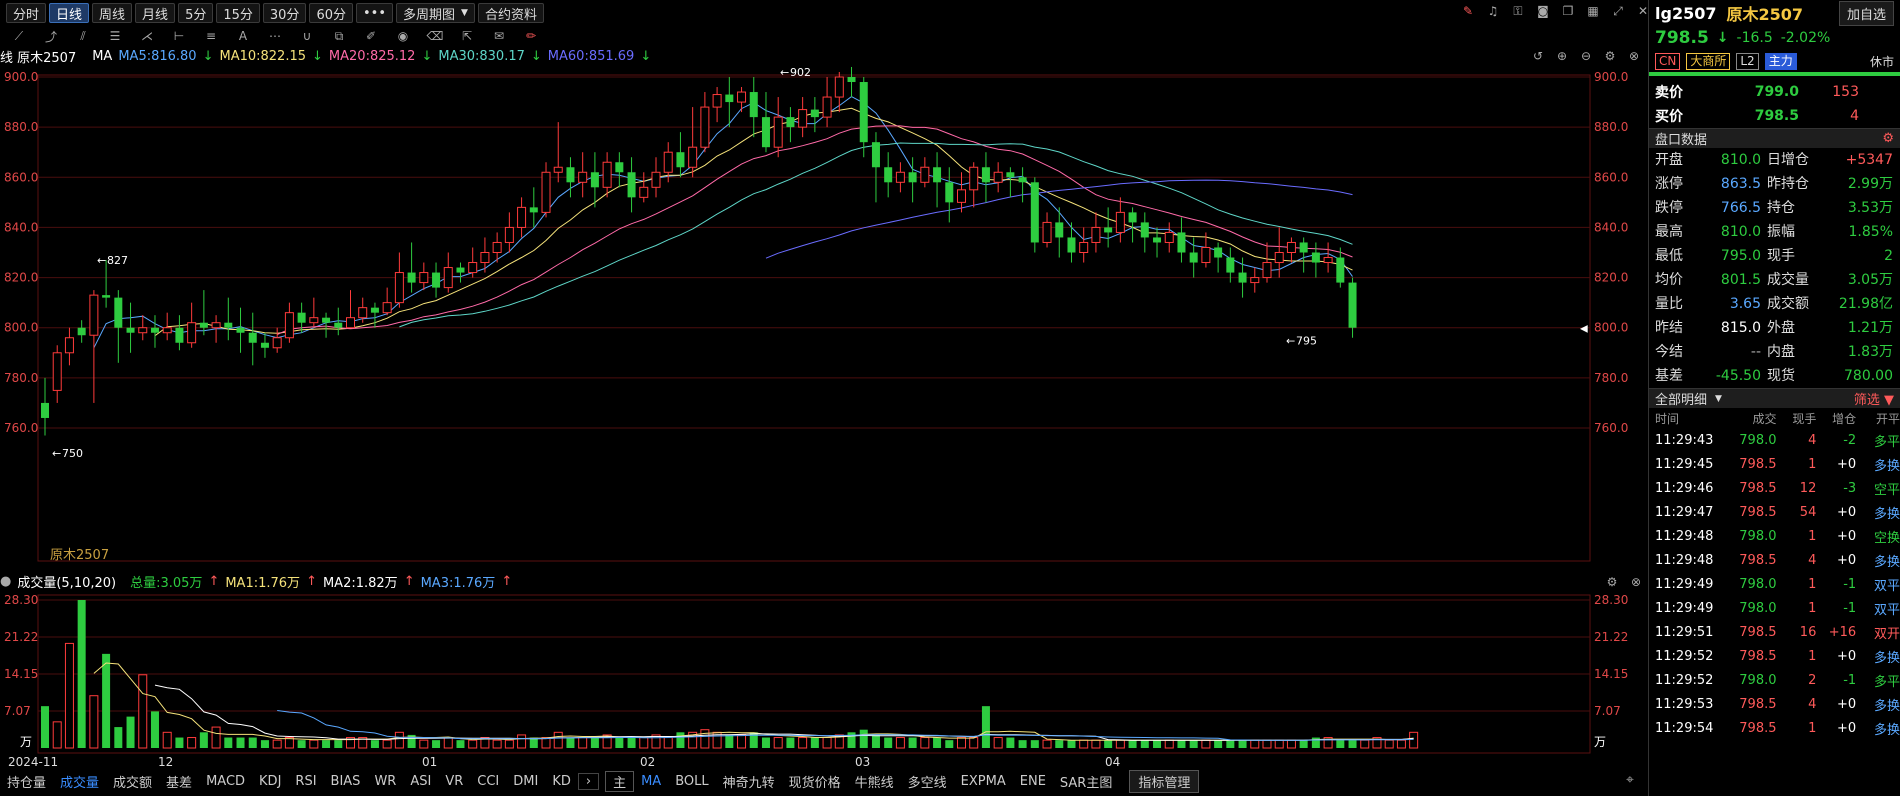 This screenshot has width=1900, height=796. Describe the element at coordinates (284, 13) in the screenshot. I see `period-button-30min: 30分` at that location.